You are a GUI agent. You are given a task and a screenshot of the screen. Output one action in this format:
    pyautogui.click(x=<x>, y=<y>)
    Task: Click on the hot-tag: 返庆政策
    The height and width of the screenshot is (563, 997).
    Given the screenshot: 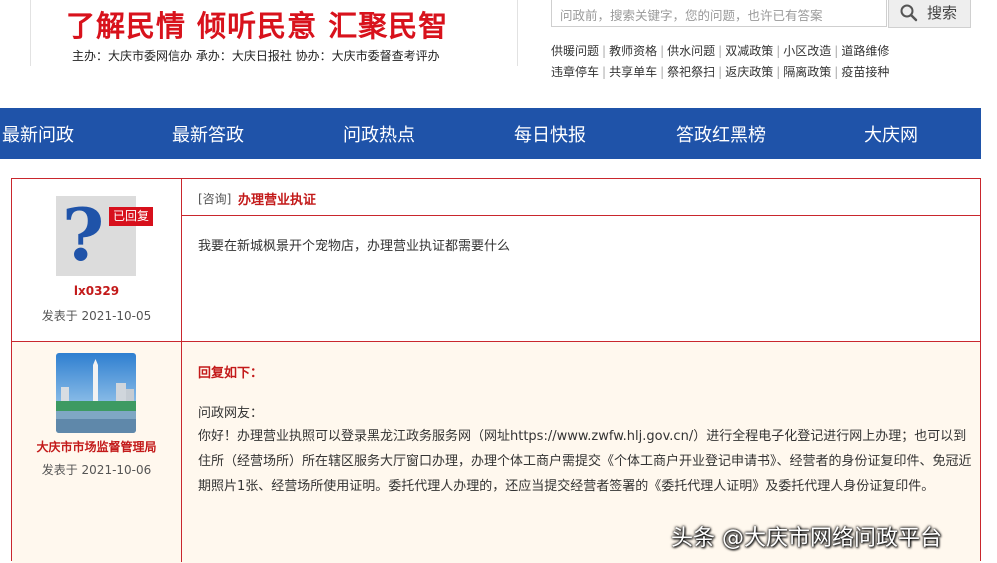 What is the action you would take?
    pyautogui.click(x=749, y=72)
    